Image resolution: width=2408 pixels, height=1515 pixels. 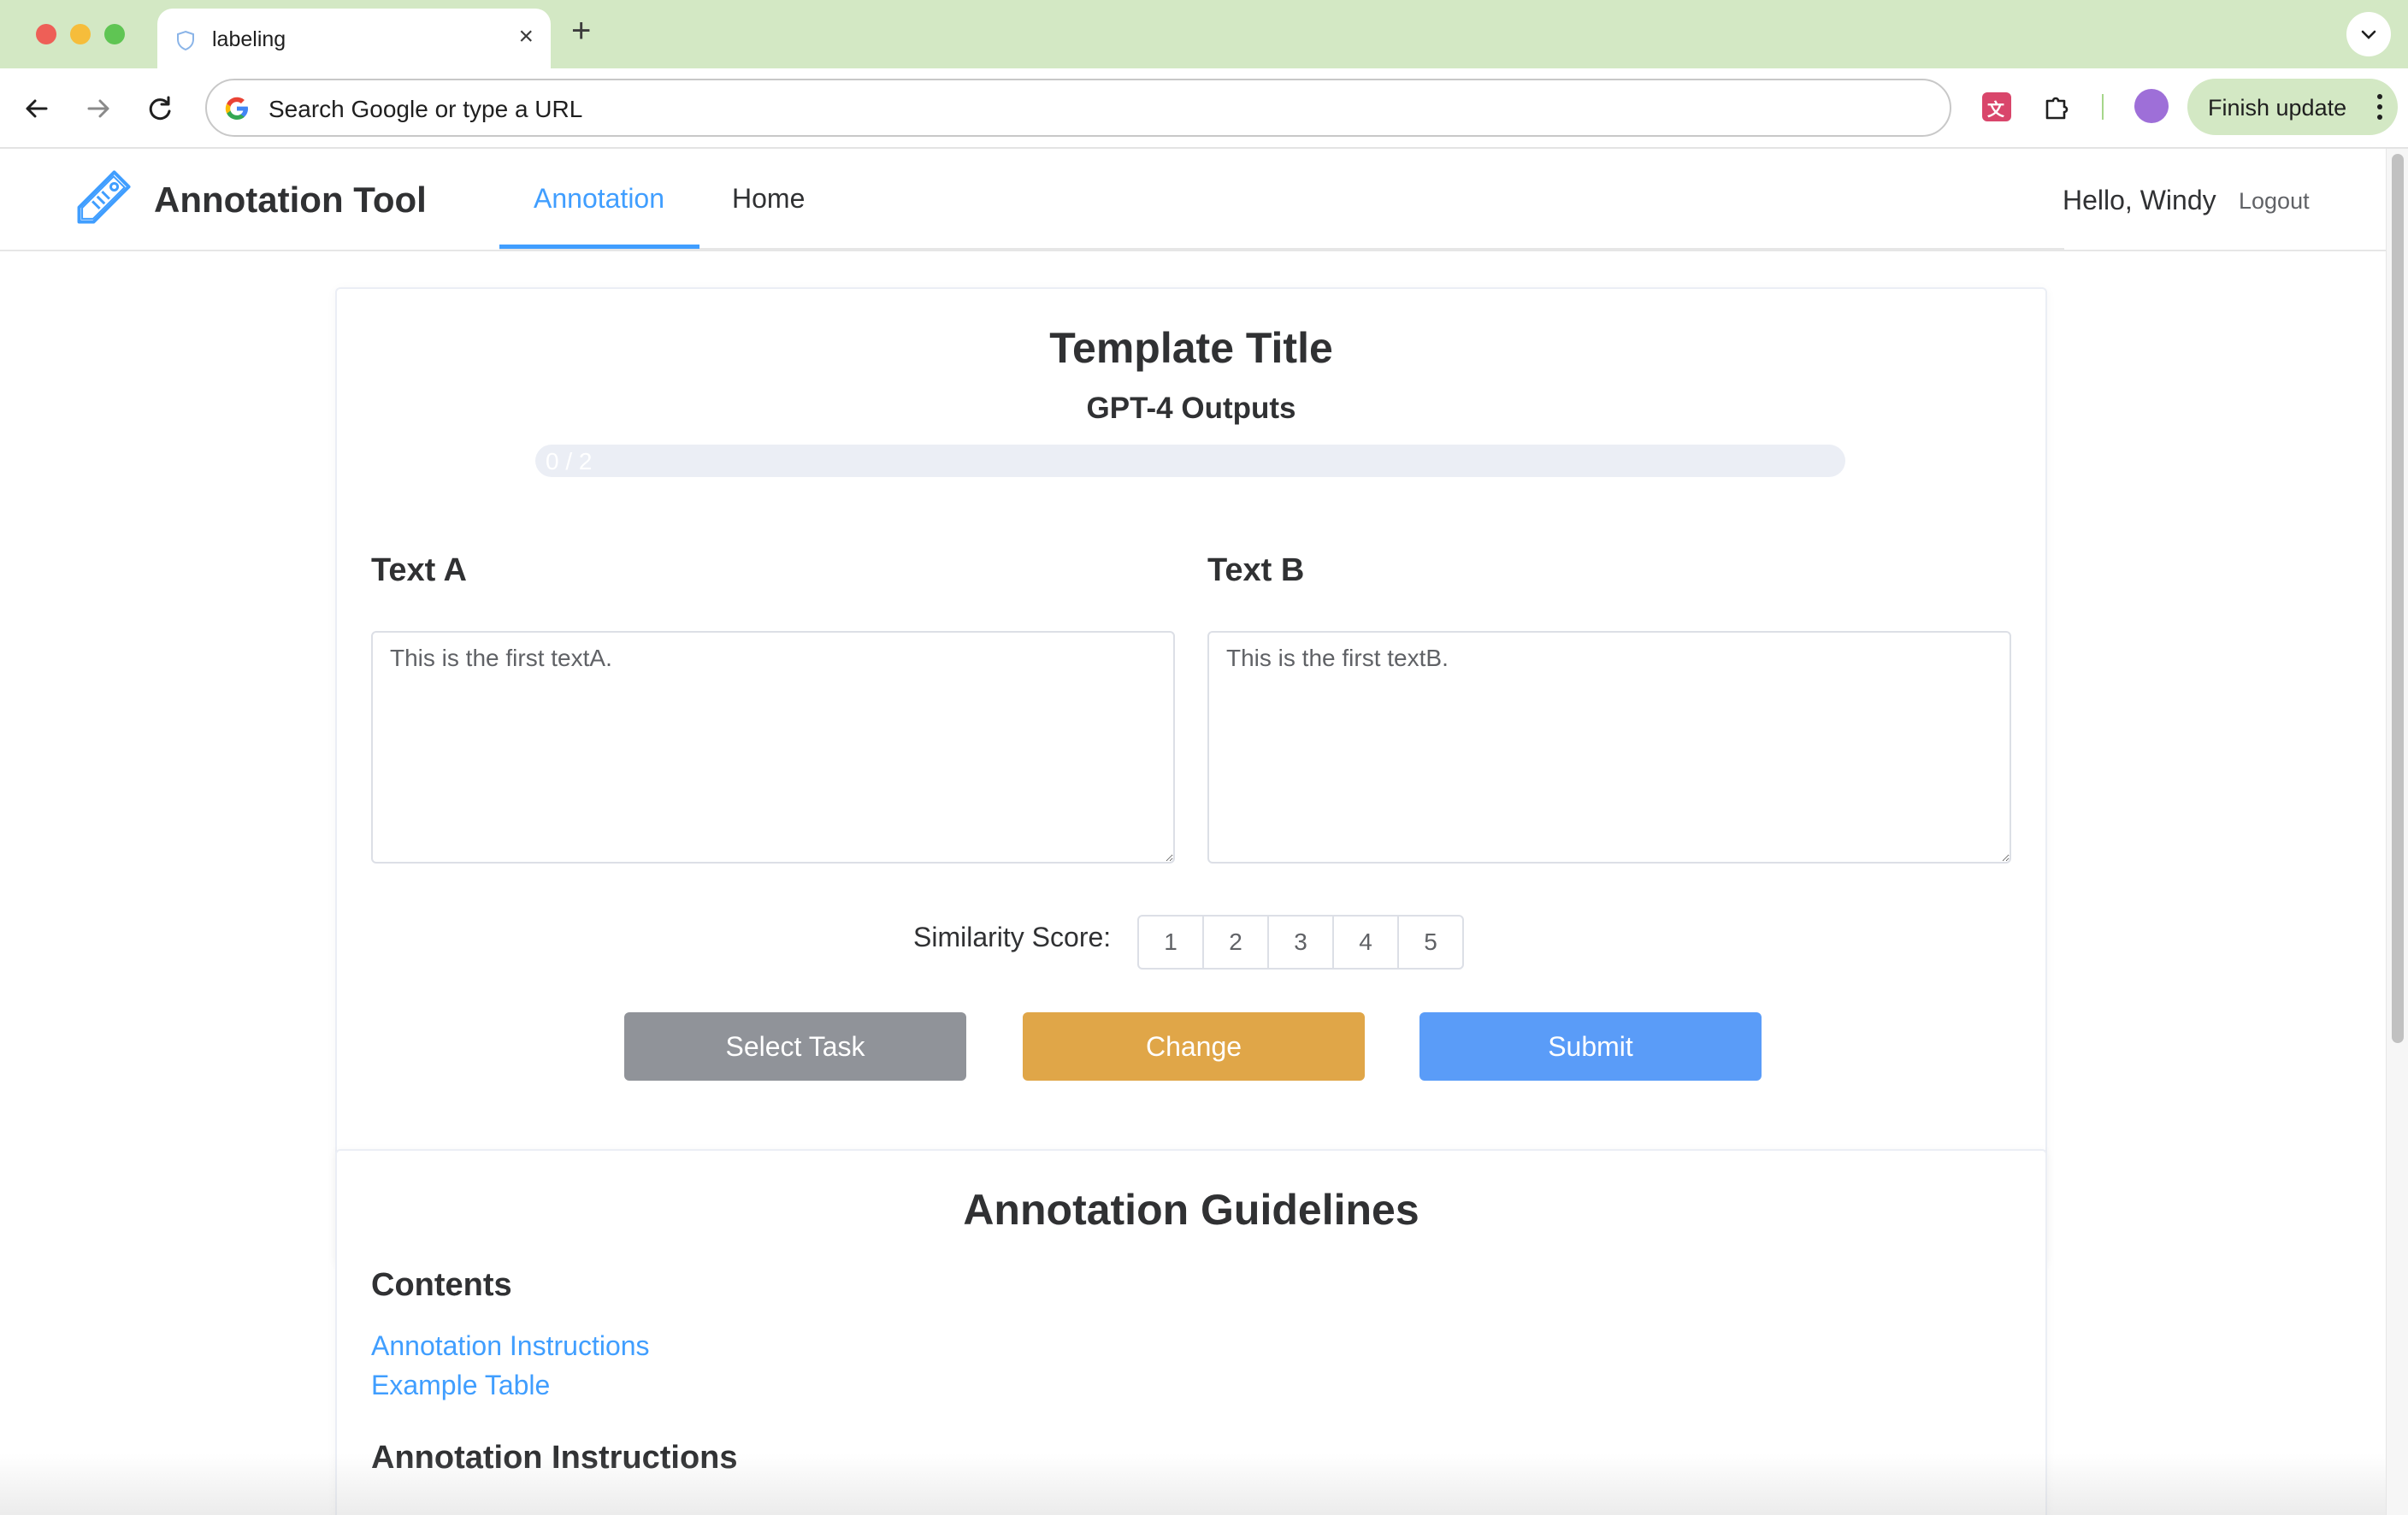 I want to click on finish-update-button: Finish update, so click(x=2292, y=107).